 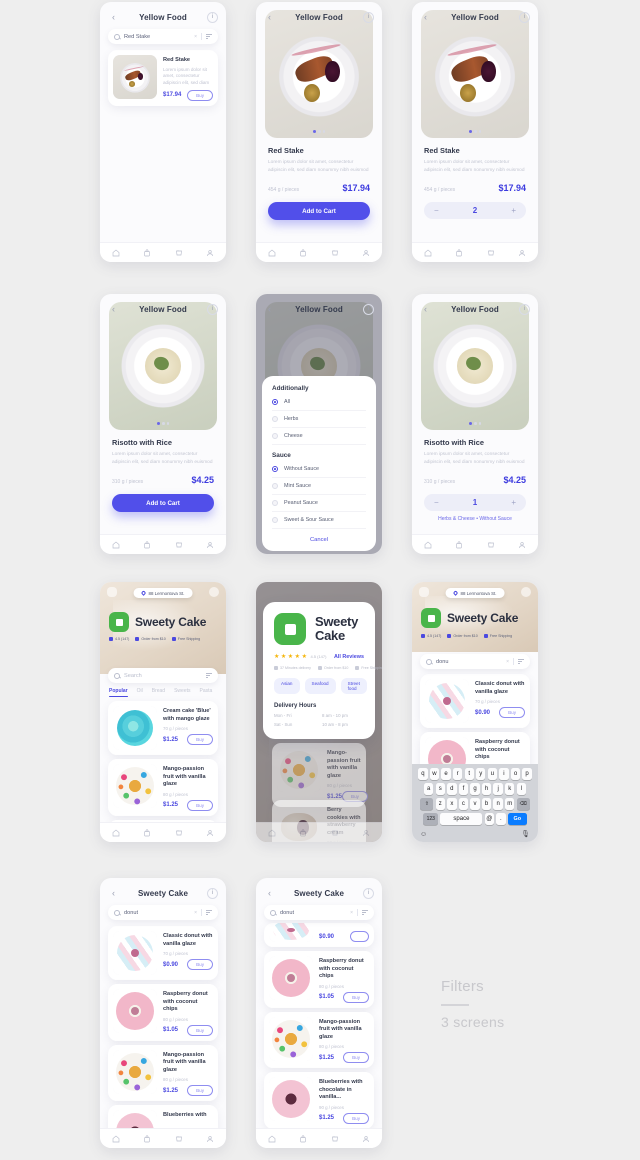 I want to click on key-l: l, so click(x=521, y=789).